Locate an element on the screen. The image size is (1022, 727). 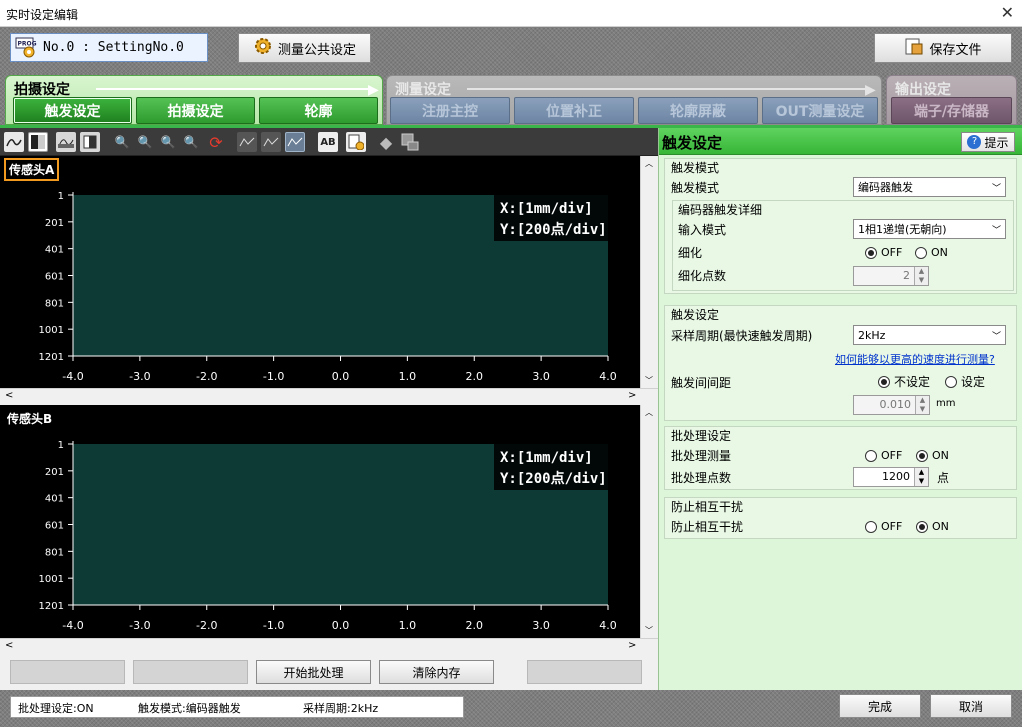
interval-set-radio: 设定 is located at coordinates (965, 381).